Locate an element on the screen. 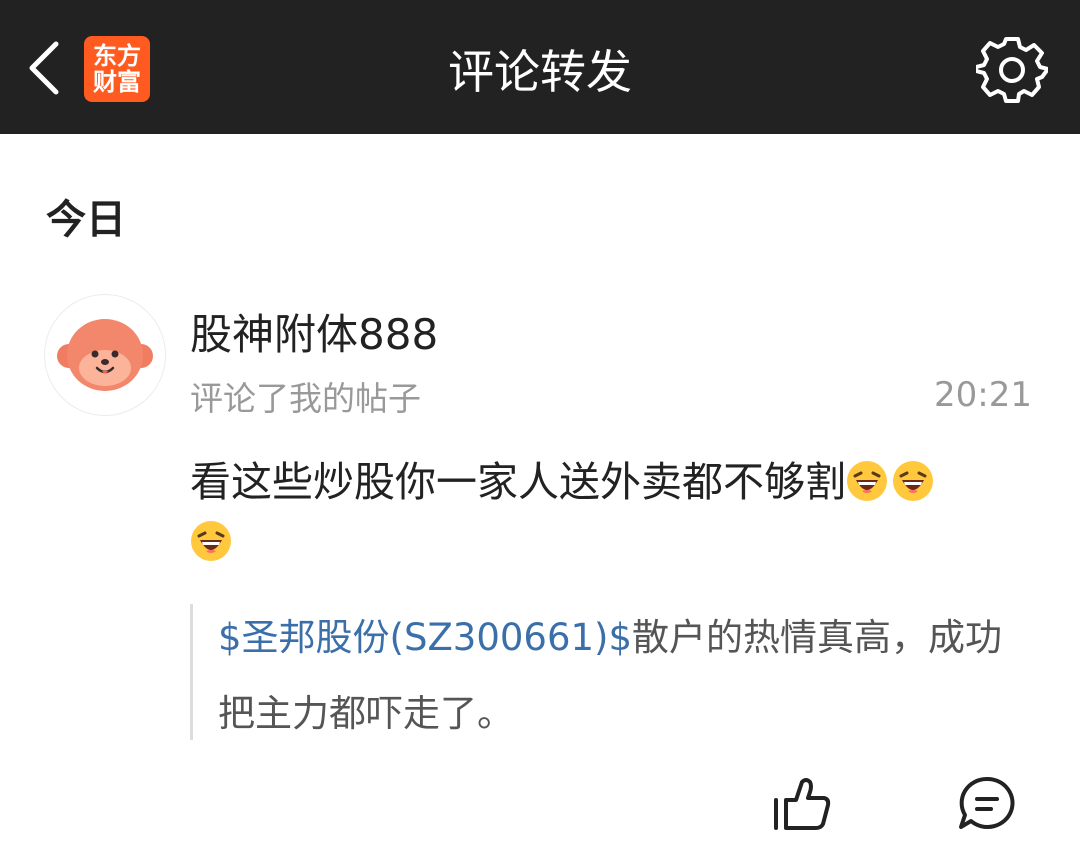 The height and width of the screenshot is (866, 1080). monkey-avatar-icon is located at coordinates (105, 355).